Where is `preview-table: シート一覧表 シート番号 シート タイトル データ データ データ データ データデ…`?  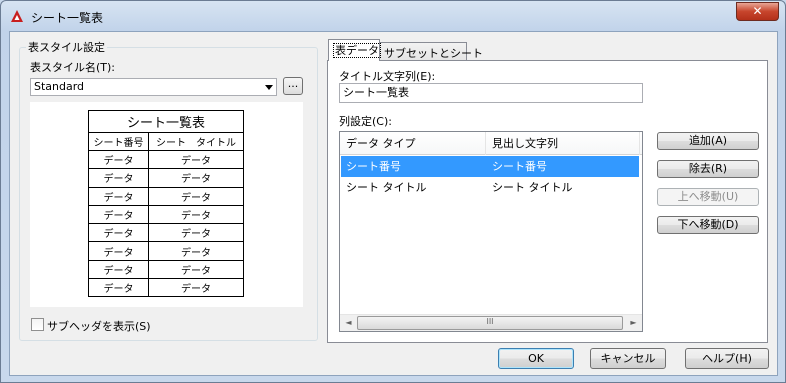
preview-table: シート一覧表 シート番号 シート タイトル データ データ データ データ データデ… is located at coordinates (166, 204).